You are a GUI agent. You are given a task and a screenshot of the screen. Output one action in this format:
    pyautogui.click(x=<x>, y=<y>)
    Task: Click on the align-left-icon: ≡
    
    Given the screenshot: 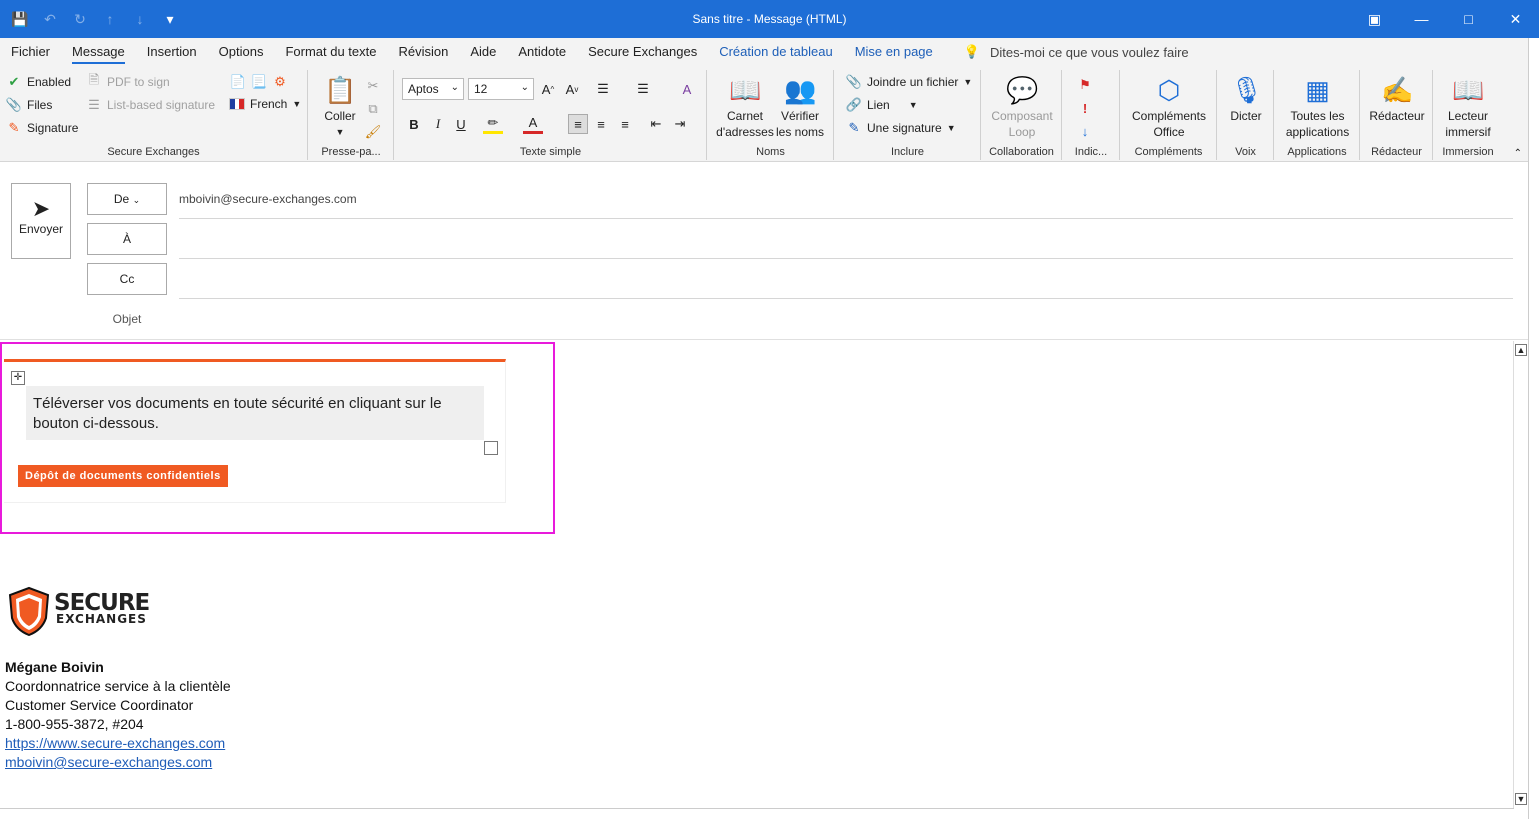 What is the action you would take?
    pyautogui.click(x=578, y=124)
    